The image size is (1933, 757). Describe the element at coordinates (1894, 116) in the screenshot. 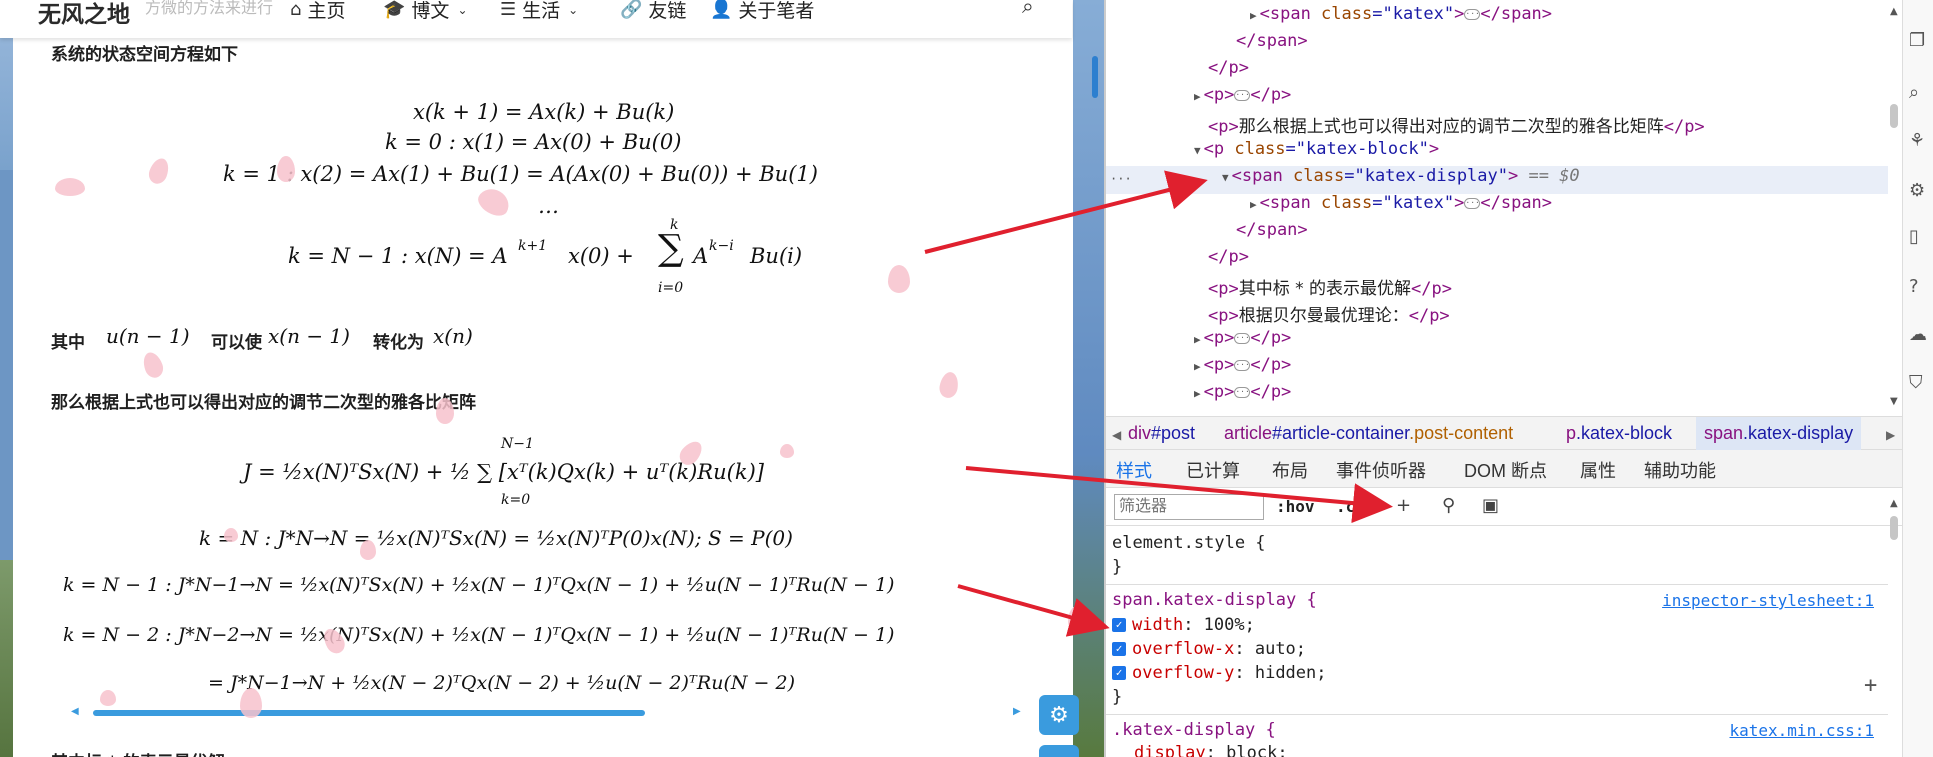

I see `elements-scrollbar-thumb` at that location.